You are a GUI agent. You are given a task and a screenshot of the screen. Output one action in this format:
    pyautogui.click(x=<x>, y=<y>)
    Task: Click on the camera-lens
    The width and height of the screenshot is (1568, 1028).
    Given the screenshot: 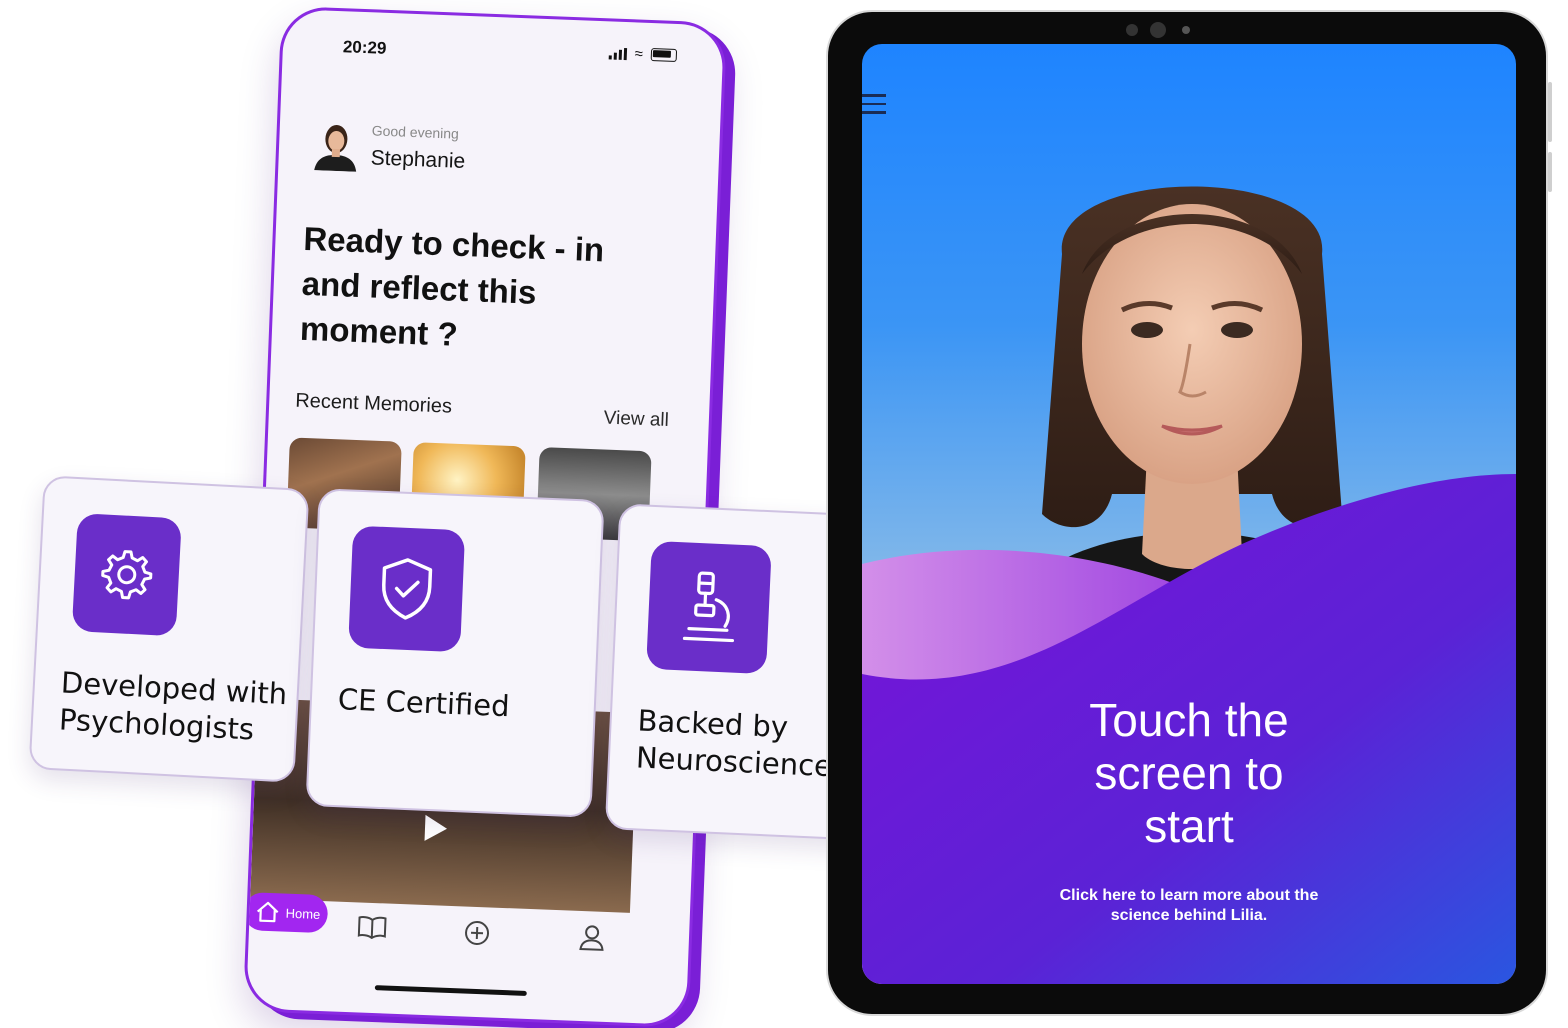 What is the action you would take?
    pyautogui.click(x=1158, y=30)
    